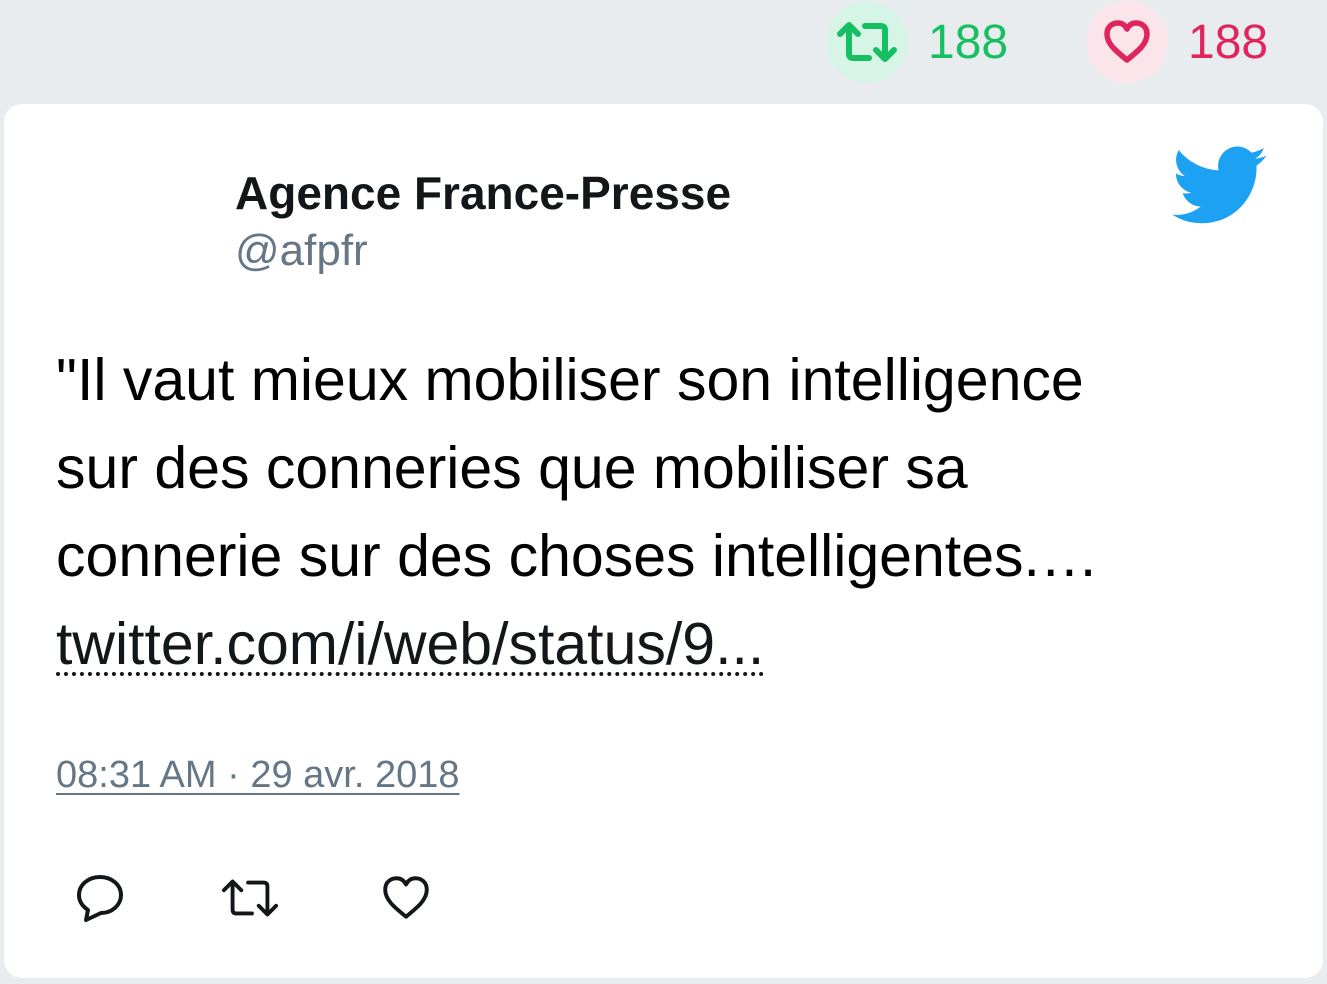  I want to click on retweet-button, so click(250, 898).